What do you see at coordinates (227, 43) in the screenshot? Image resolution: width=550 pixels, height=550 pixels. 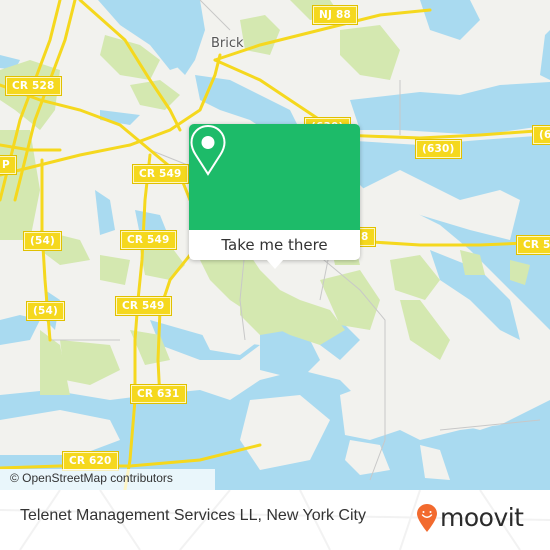 I see `place-label-brick: Brick` at bounding box center [227, 43].